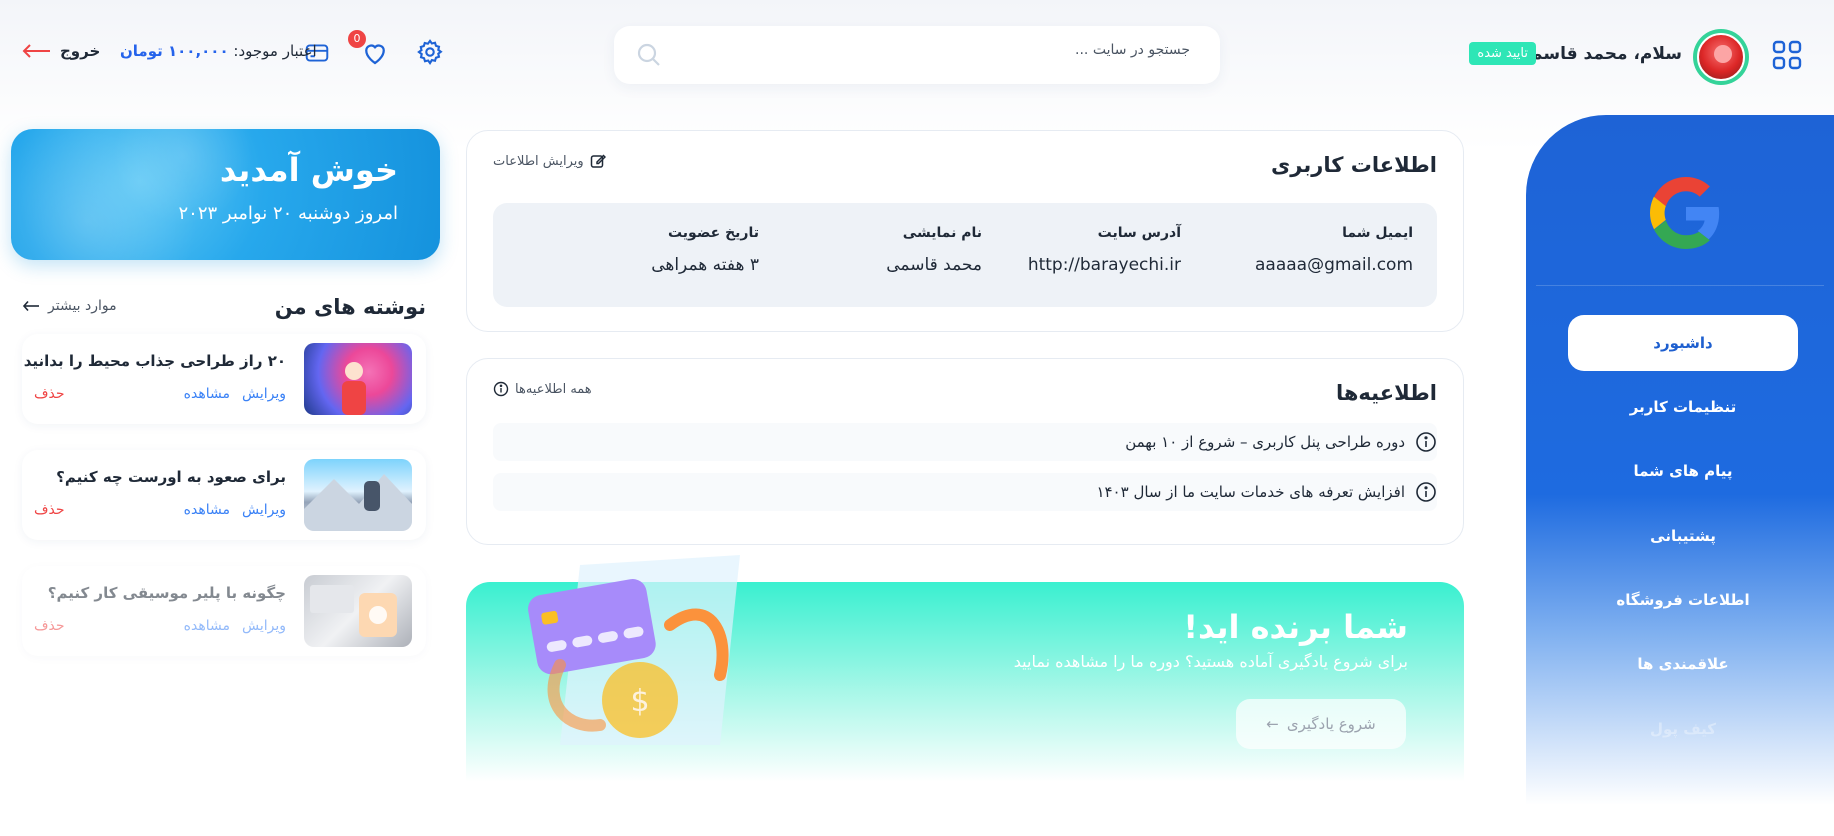 The height and width of the screenshot is (836, 1834). Describe the element at coordinates (538, 161) in the screenshot. I see `edit-info-label: ویرایش اطلاعات` at that location.